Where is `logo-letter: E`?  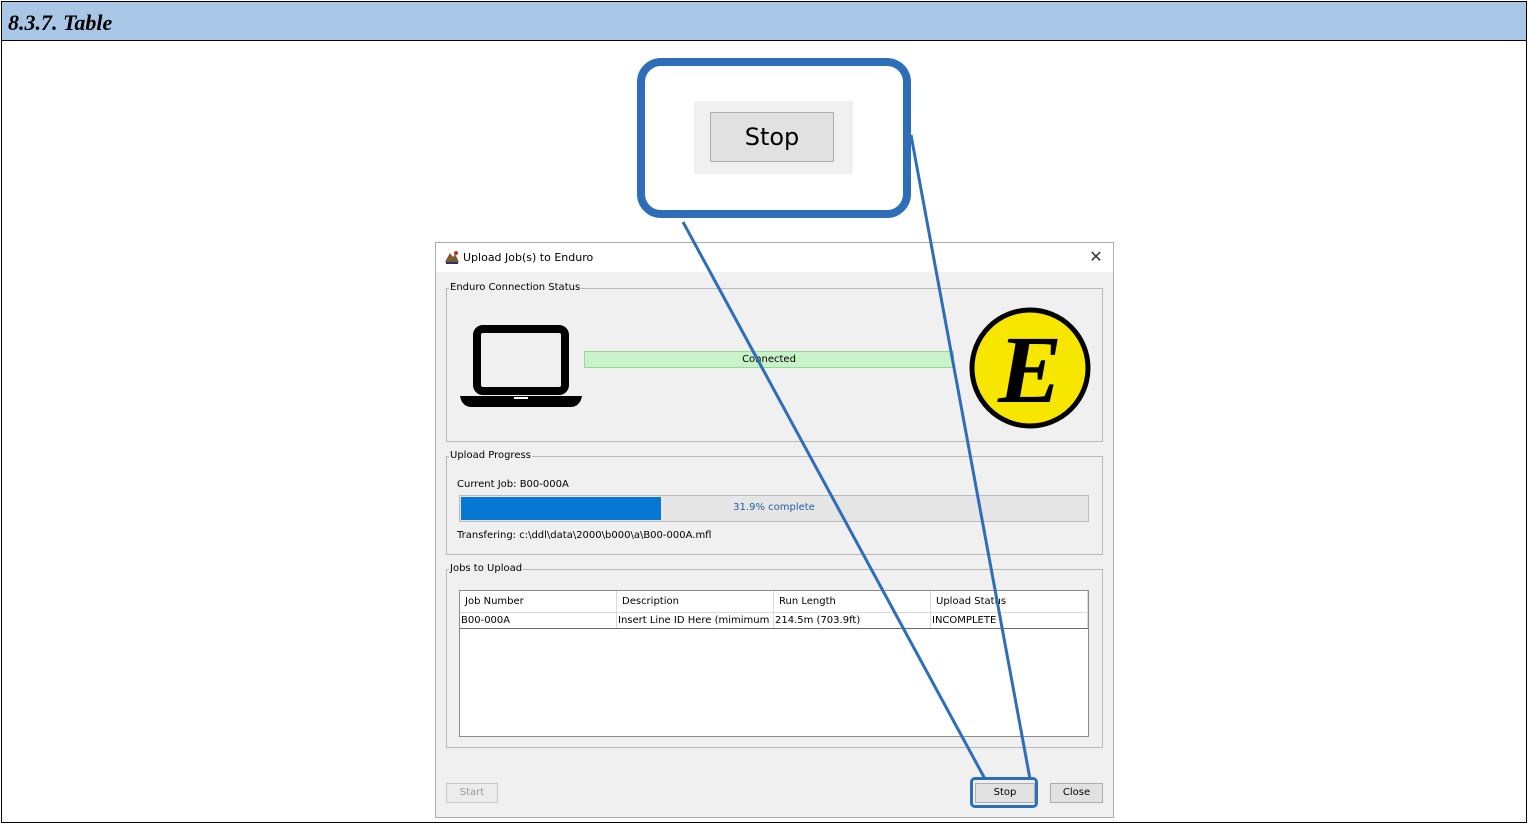 logo-letter: E is located at coordinates (1029, 369).